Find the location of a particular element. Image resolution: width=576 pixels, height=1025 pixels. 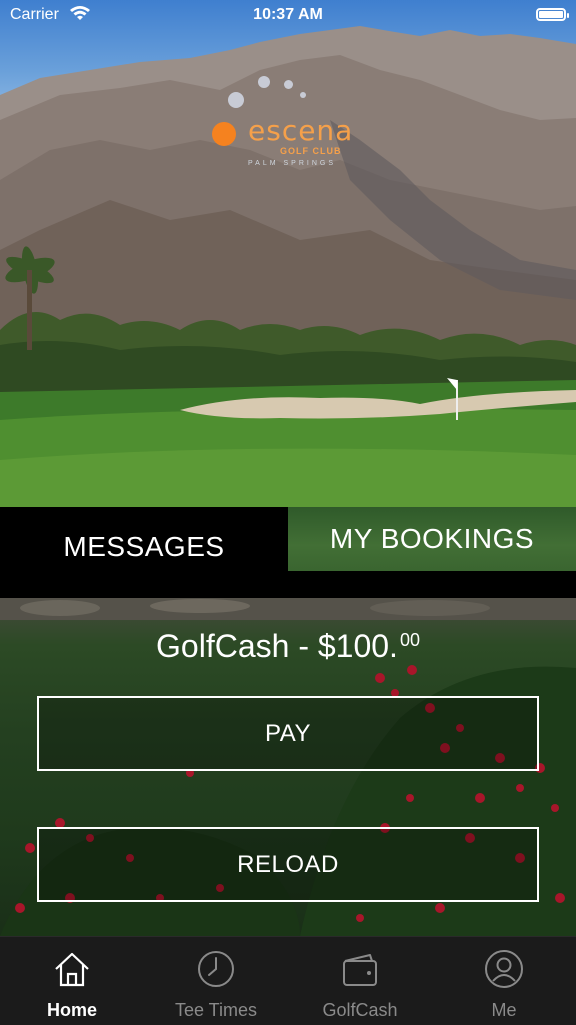

tab-messages: MESSAGES is located at coordinates (144, 543).